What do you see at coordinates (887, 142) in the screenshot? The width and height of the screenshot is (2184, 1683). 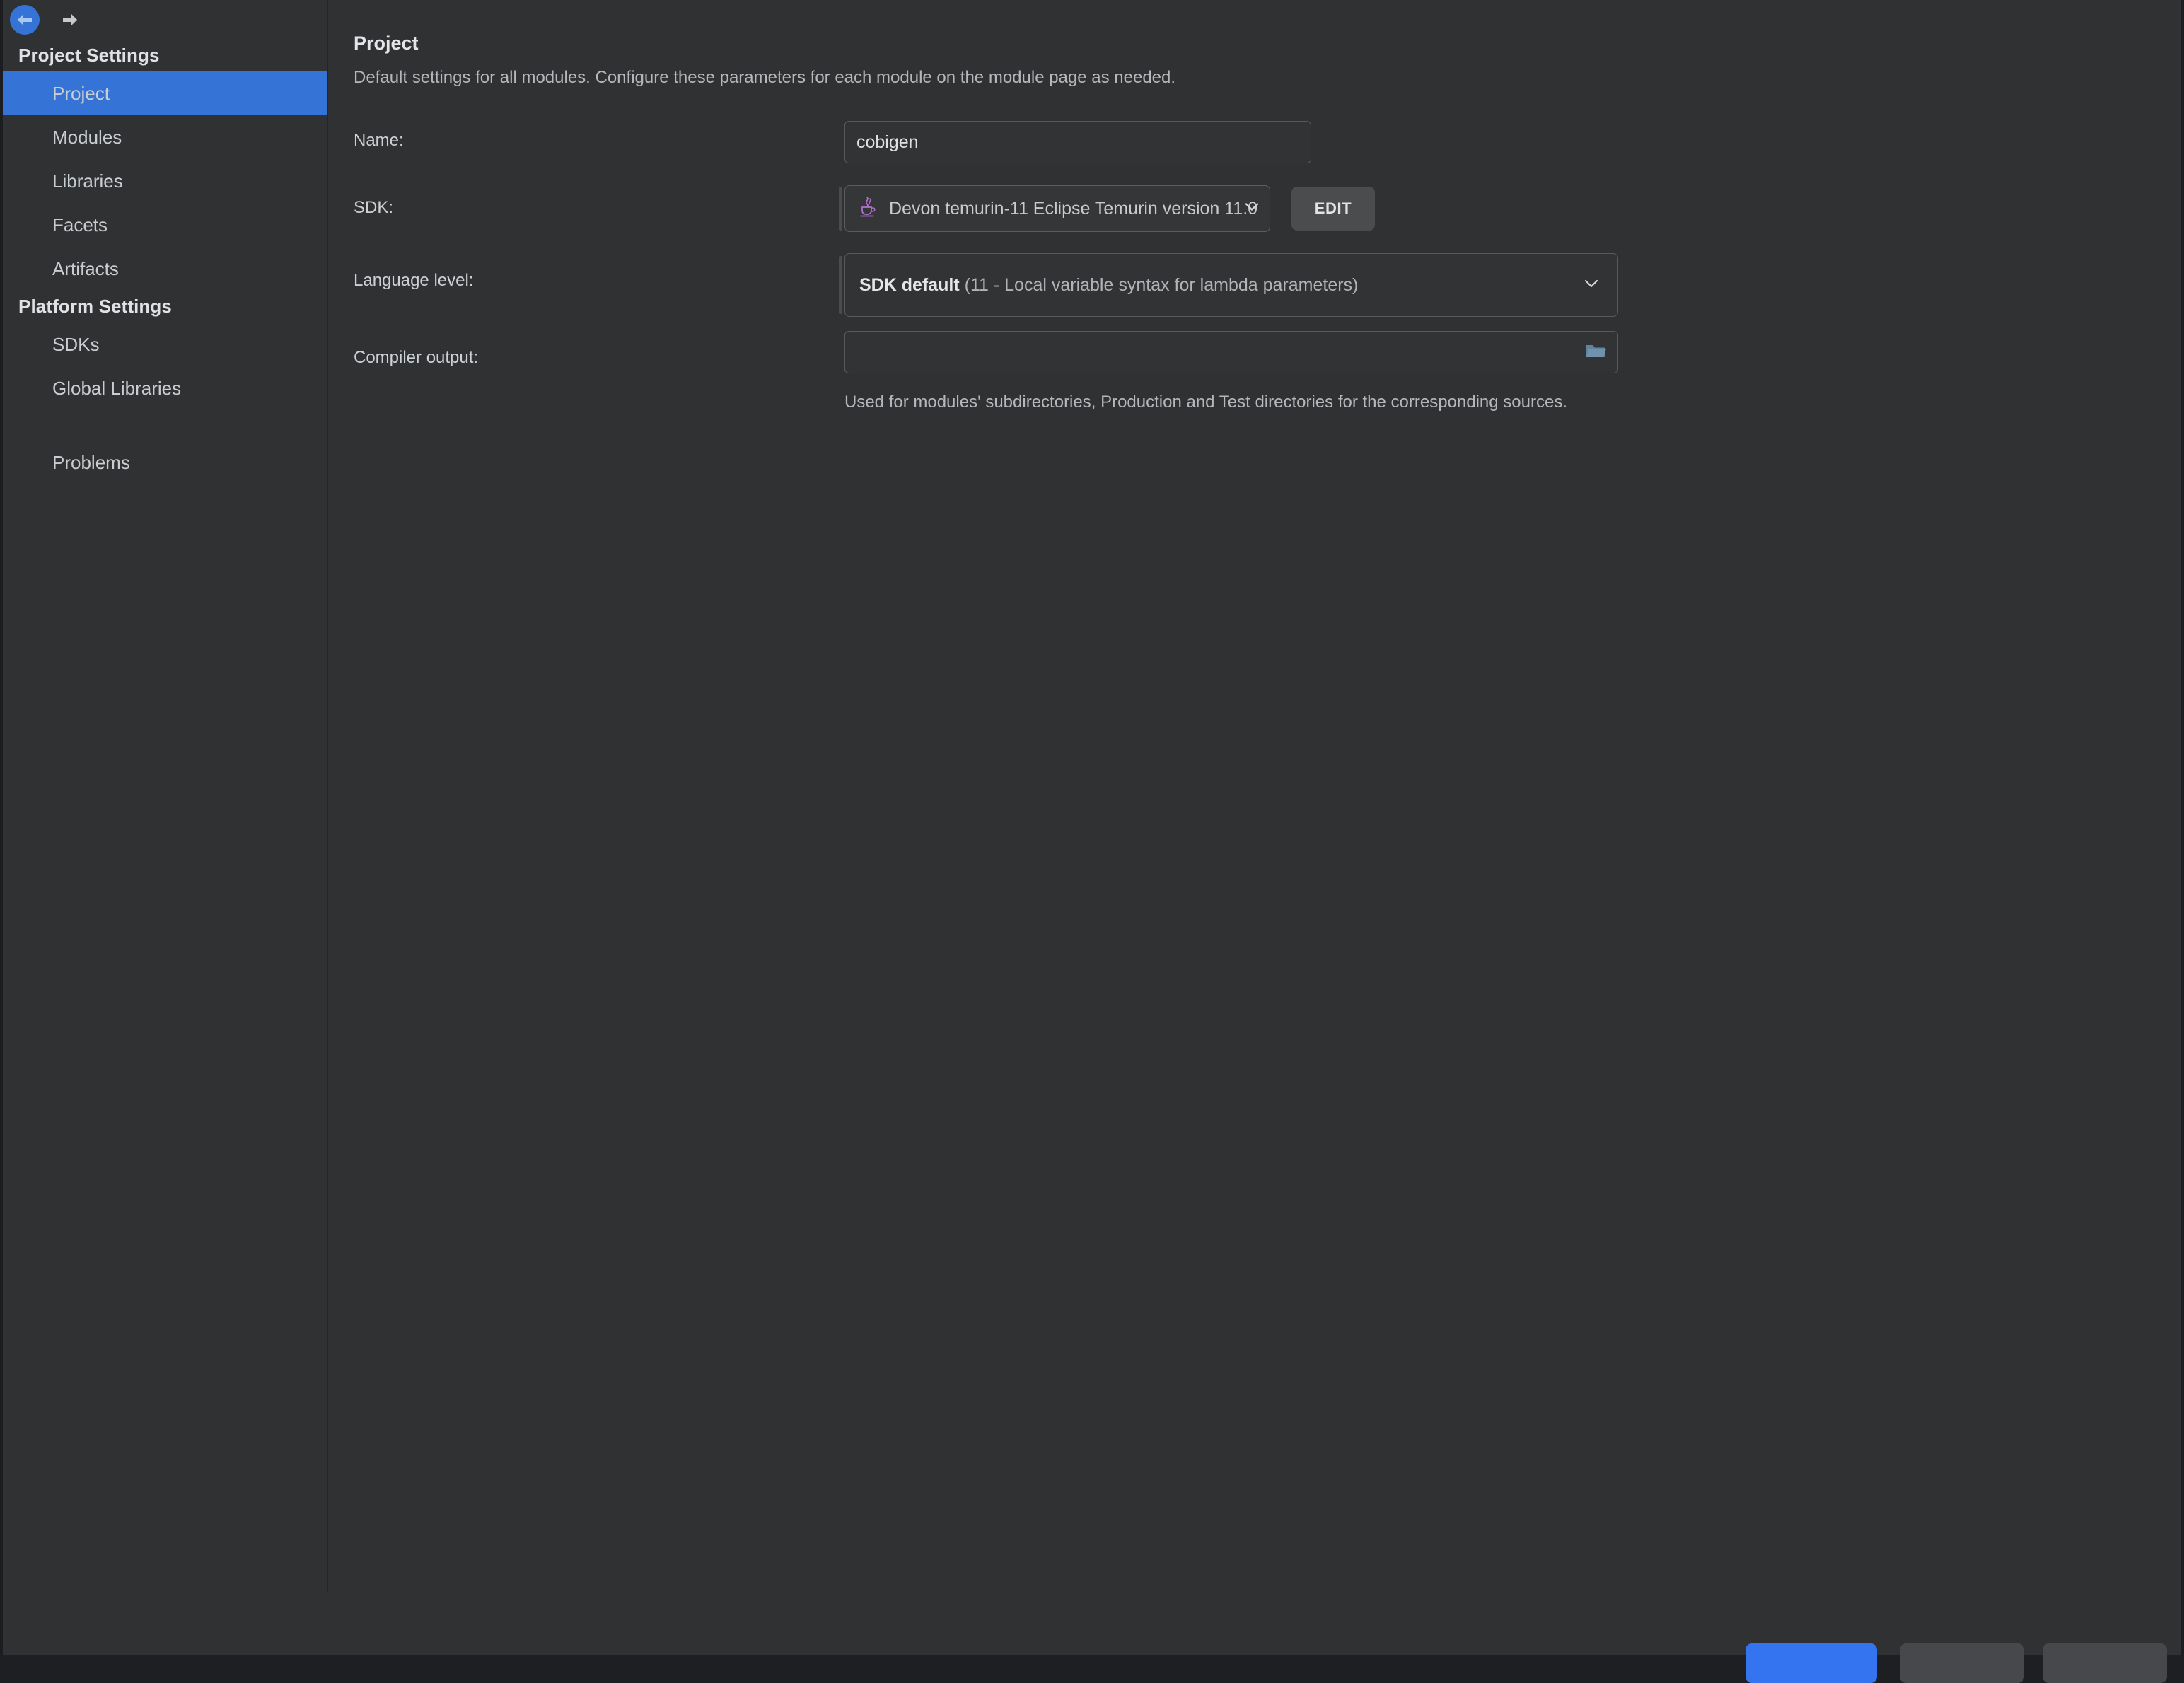 I see `name-input-value: cobigen` at bounding box center [887, 142].